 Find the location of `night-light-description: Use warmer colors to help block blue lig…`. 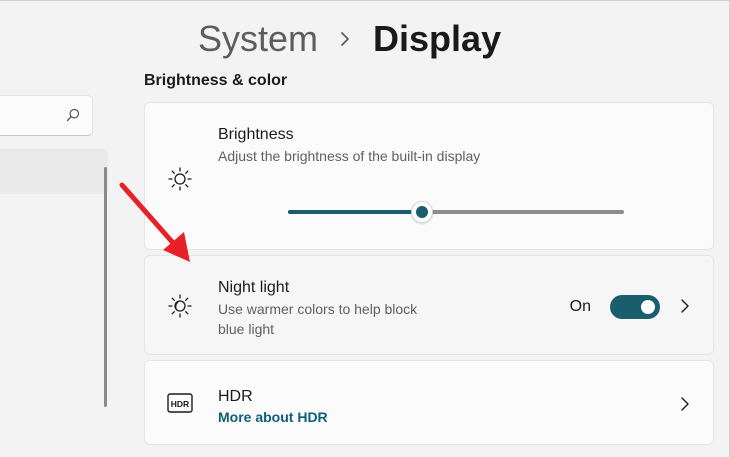

night-light-description: Use warmer colors to help block blue lig… is located at coordinates (317, 319).